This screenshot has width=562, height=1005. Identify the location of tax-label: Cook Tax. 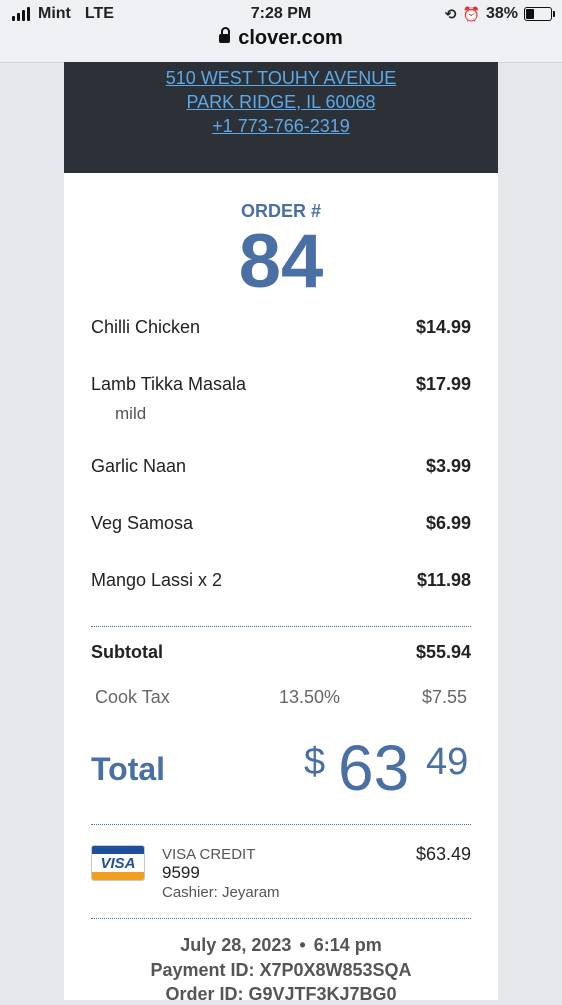
(132, 697).